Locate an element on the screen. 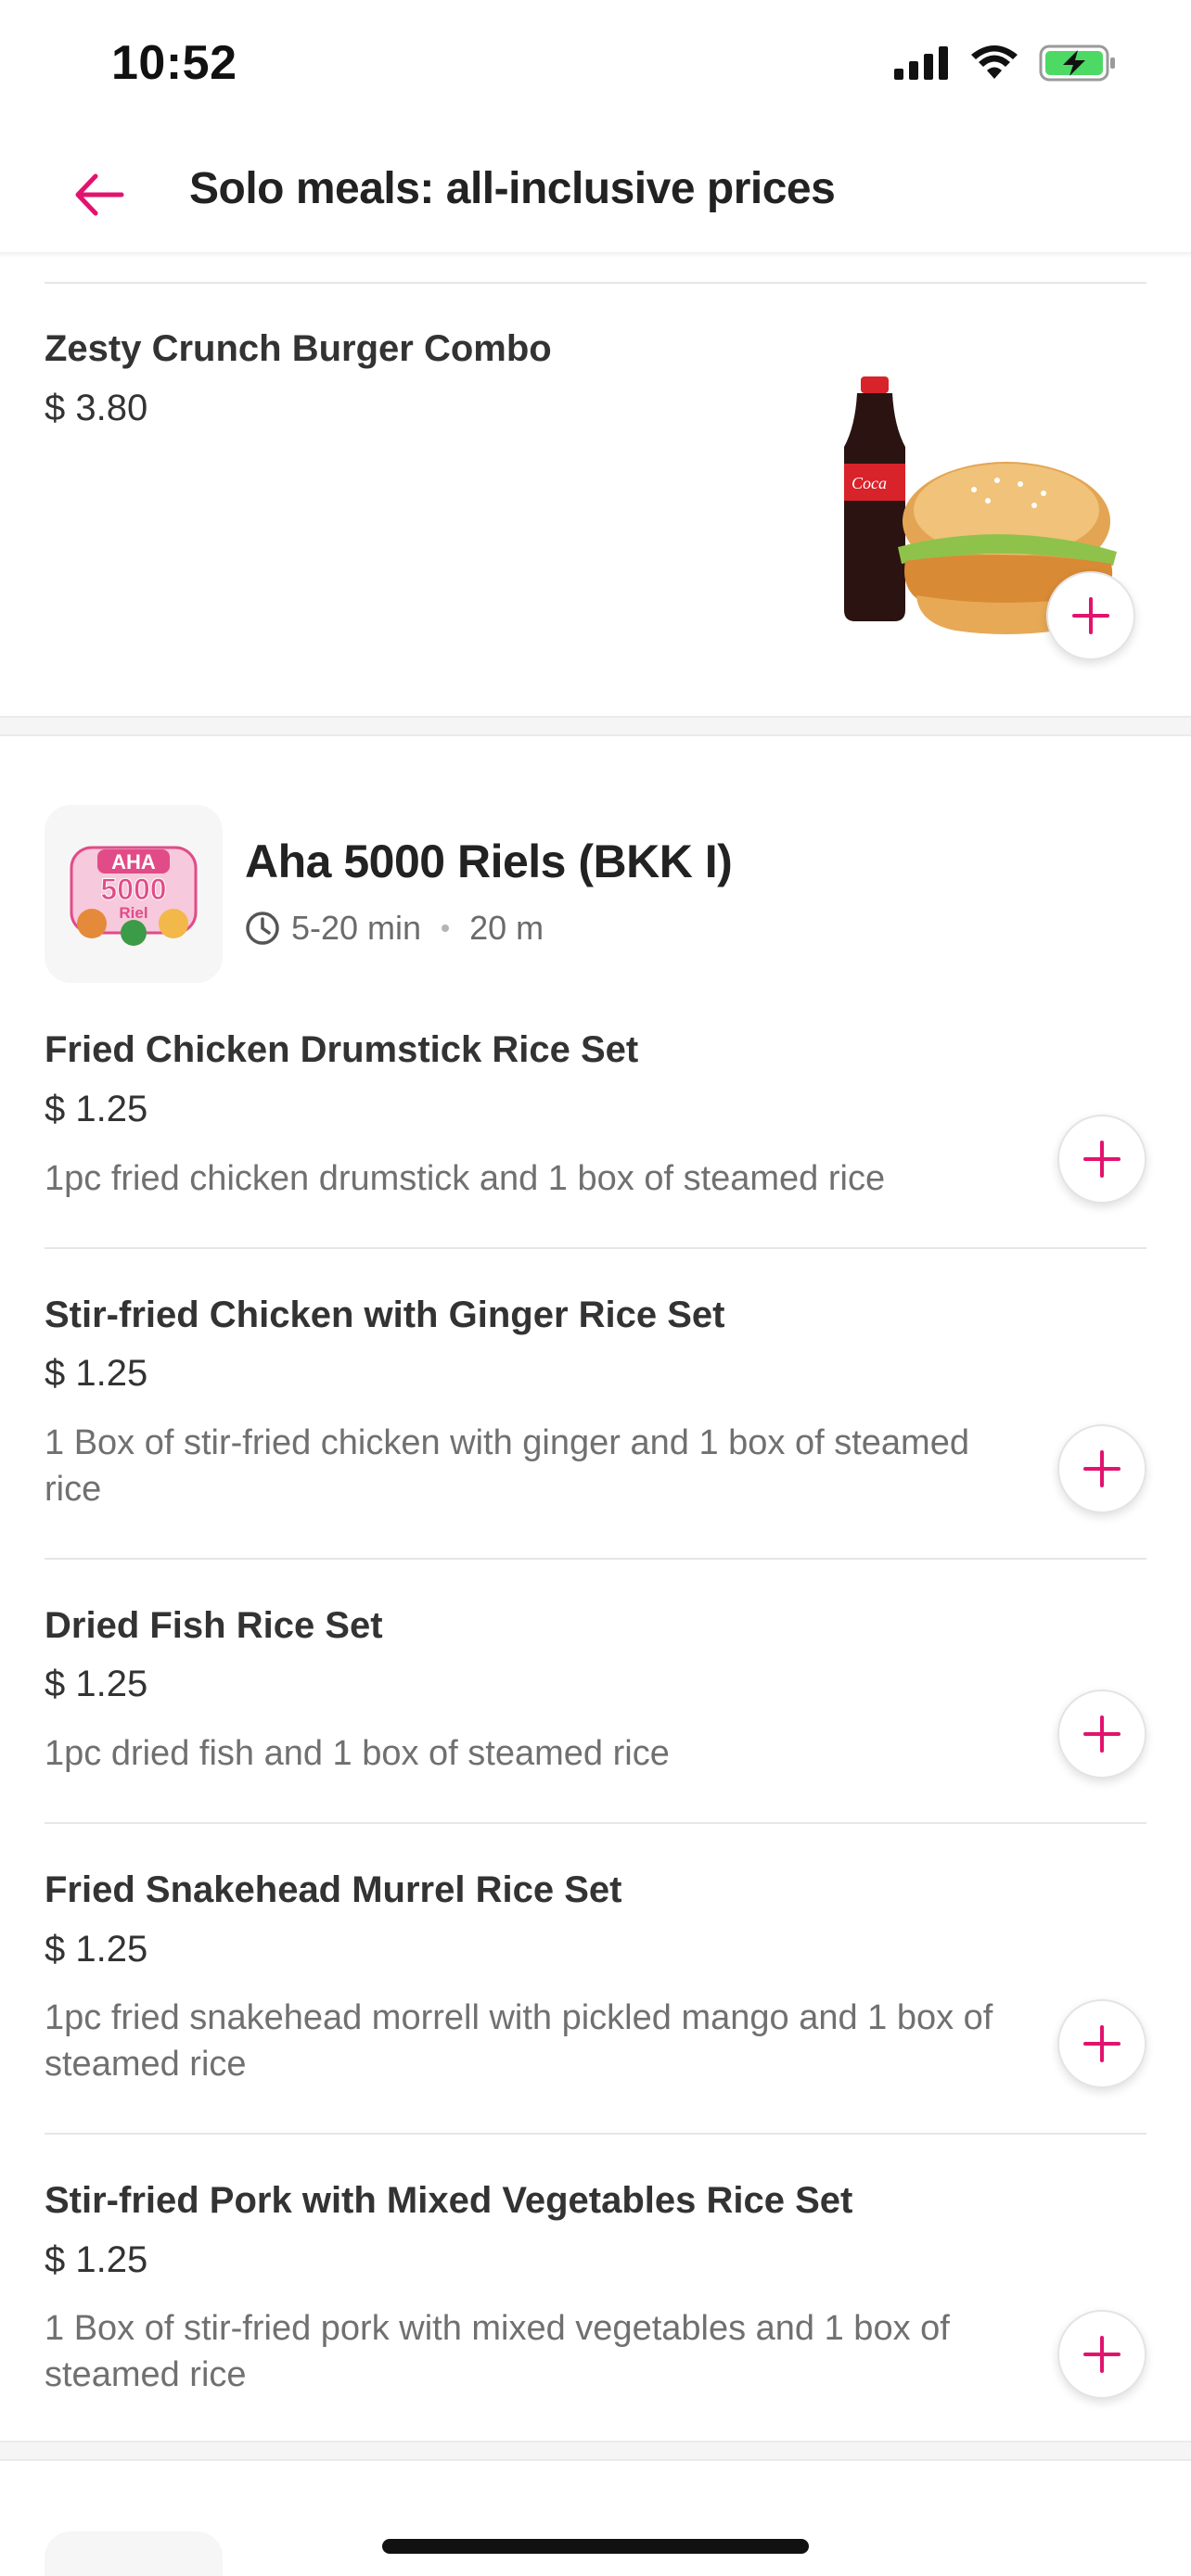 This screenshot has width=1191, height=2576. status-icons is located at coordinates (1006, 64).